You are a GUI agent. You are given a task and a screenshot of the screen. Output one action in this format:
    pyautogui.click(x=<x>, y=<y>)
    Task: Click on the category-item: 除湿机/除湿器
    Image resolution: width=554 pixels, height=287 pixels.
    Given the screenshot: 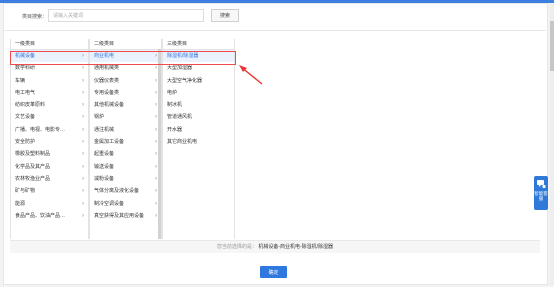 What is the action you would take?
    pyautogui.click(x=198, y=56)
    